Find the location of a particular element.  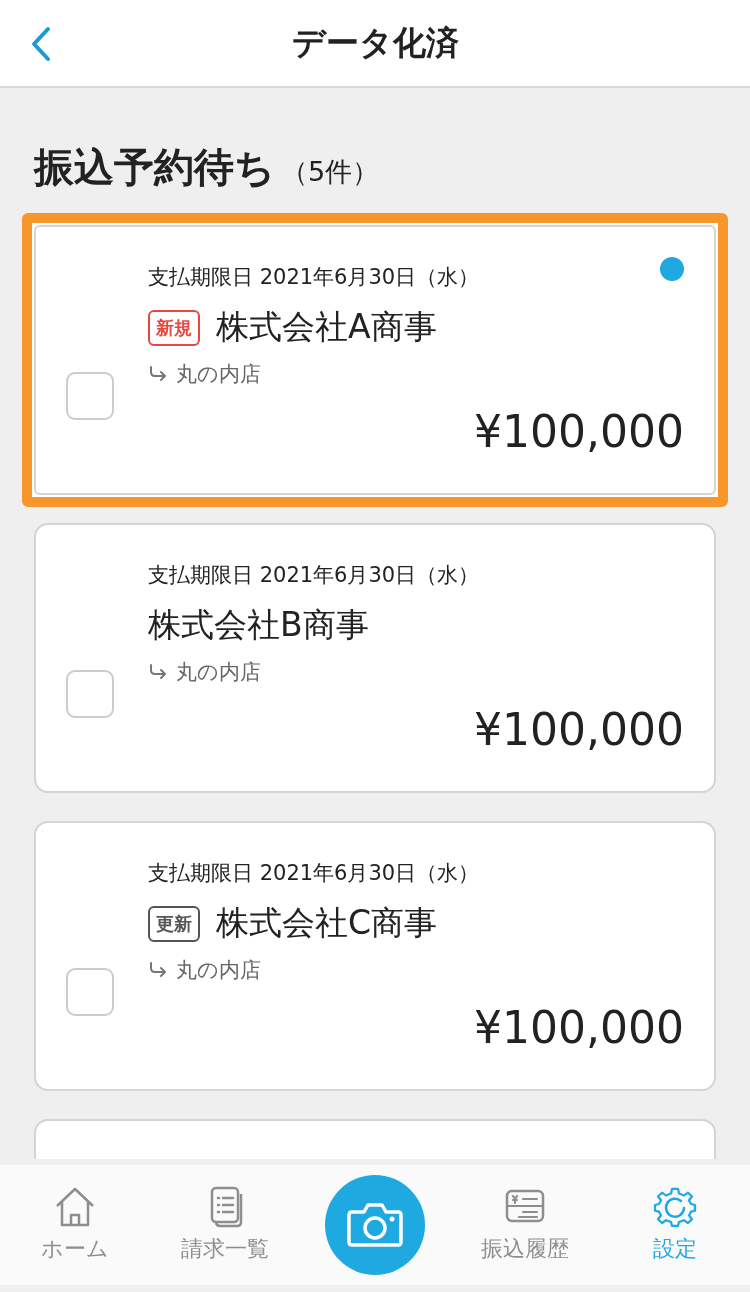

camera-icon is located at coordinates (375, 1225).